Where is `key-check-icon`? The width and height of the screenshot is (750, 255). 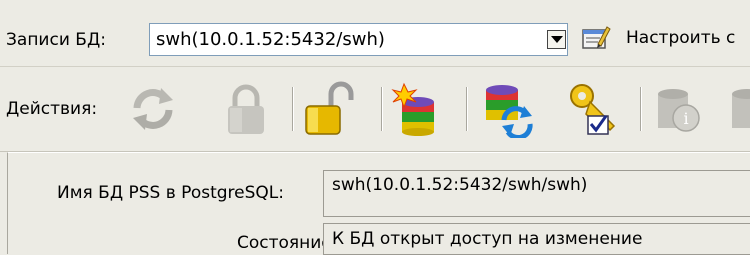
key-check-icon is located at coordinates (593, 109).